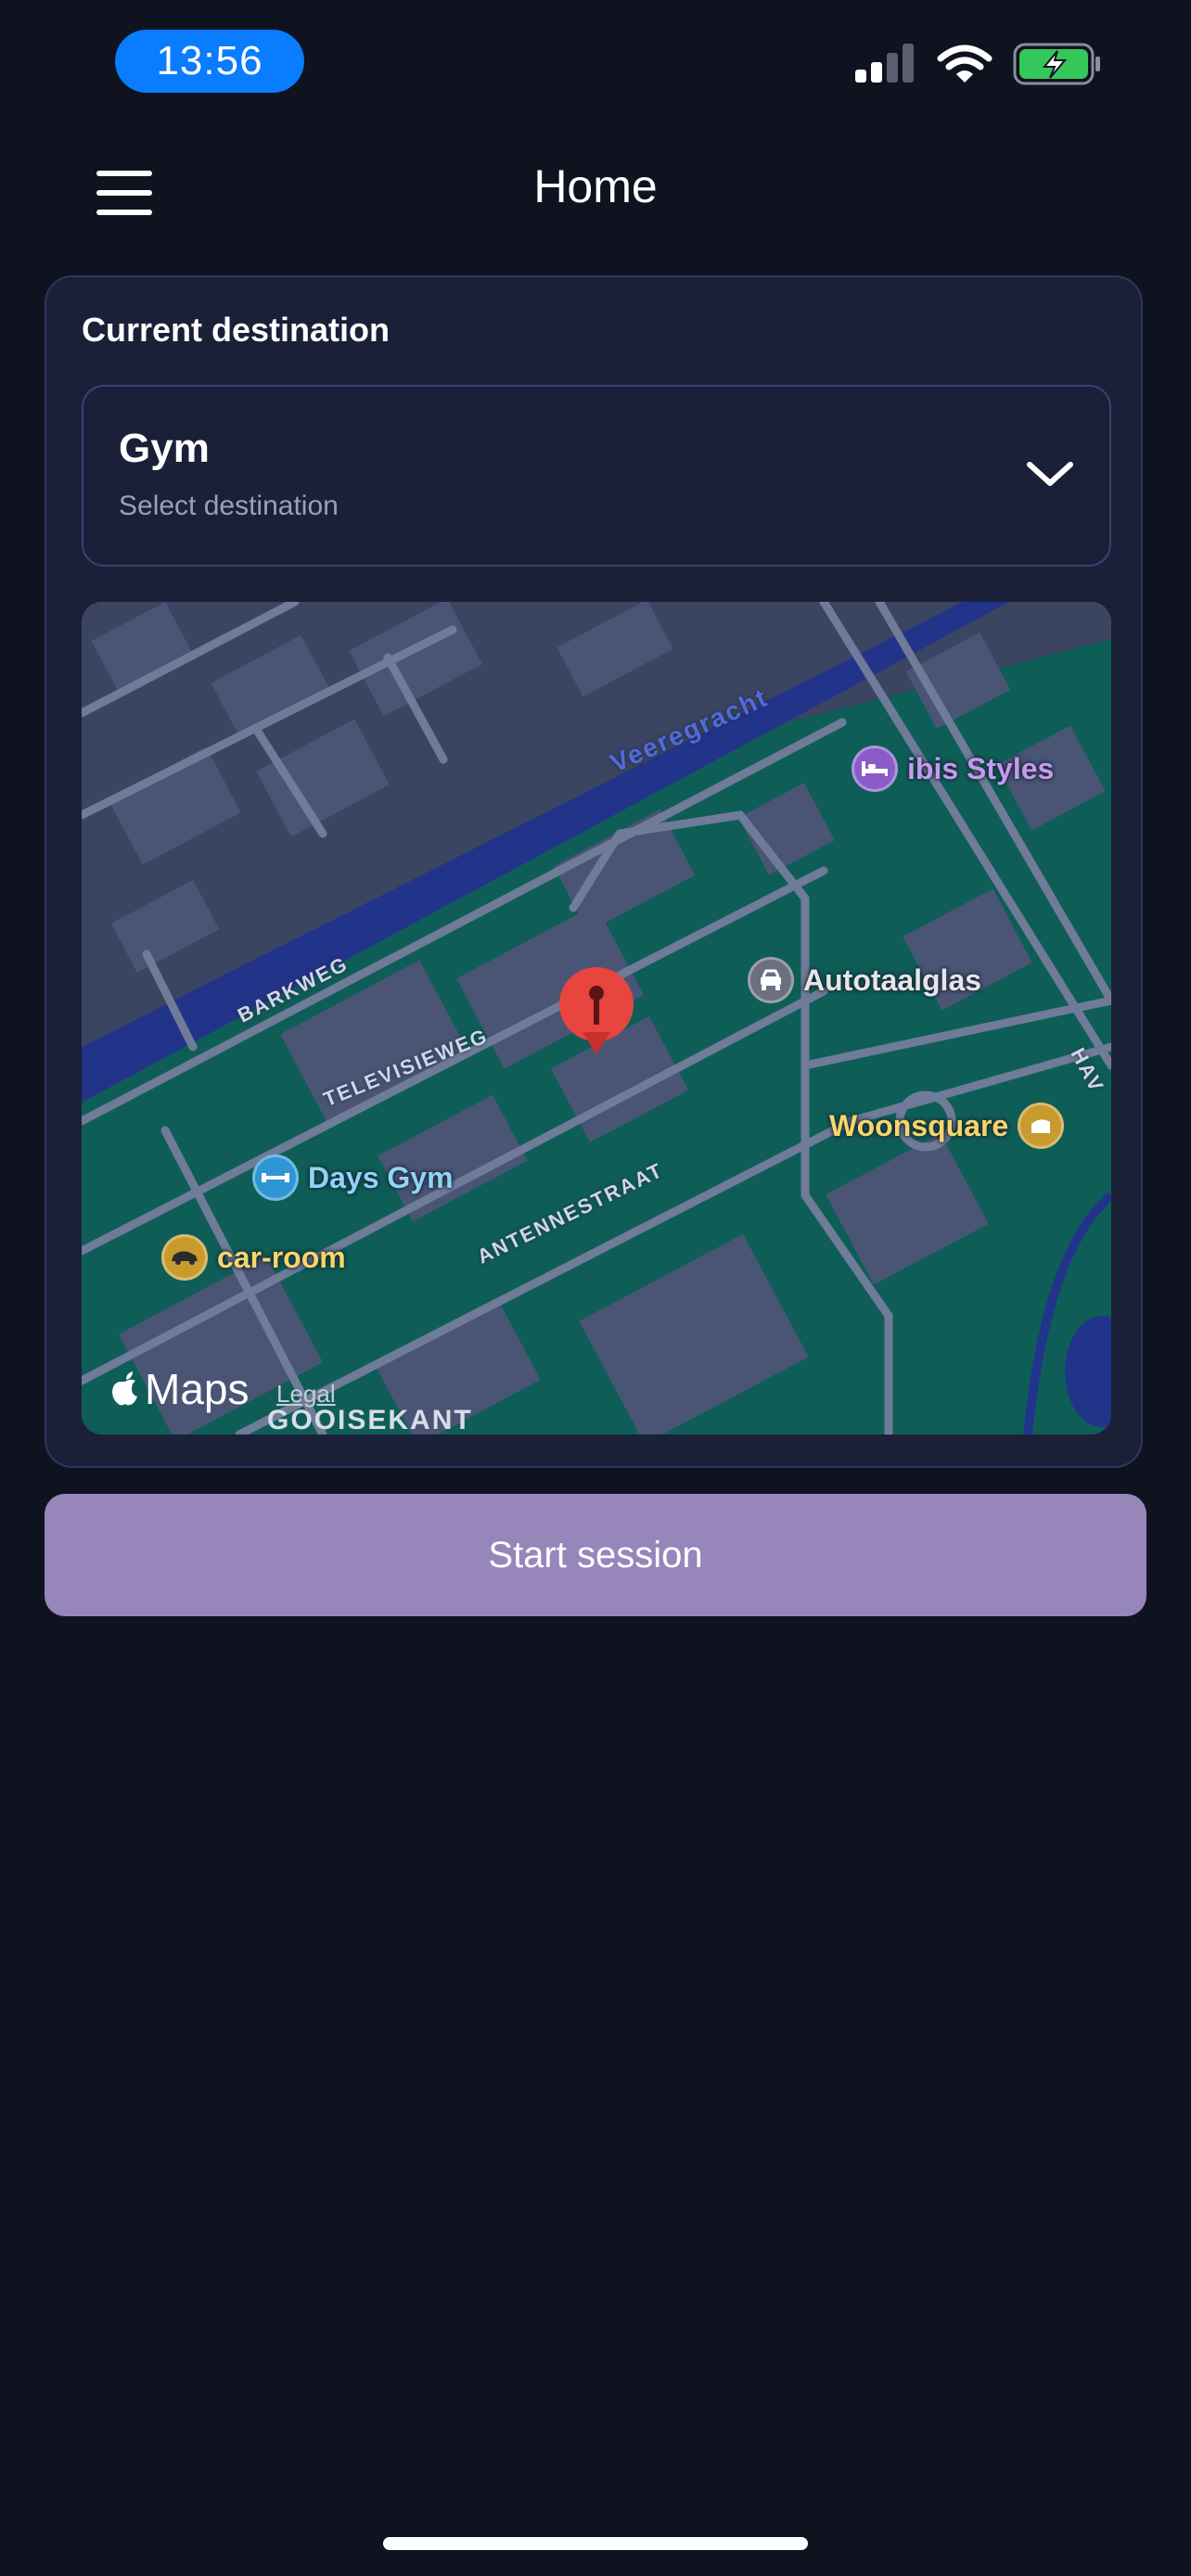  I want to click on poi-label: ibis Styles, so click(981, 768).